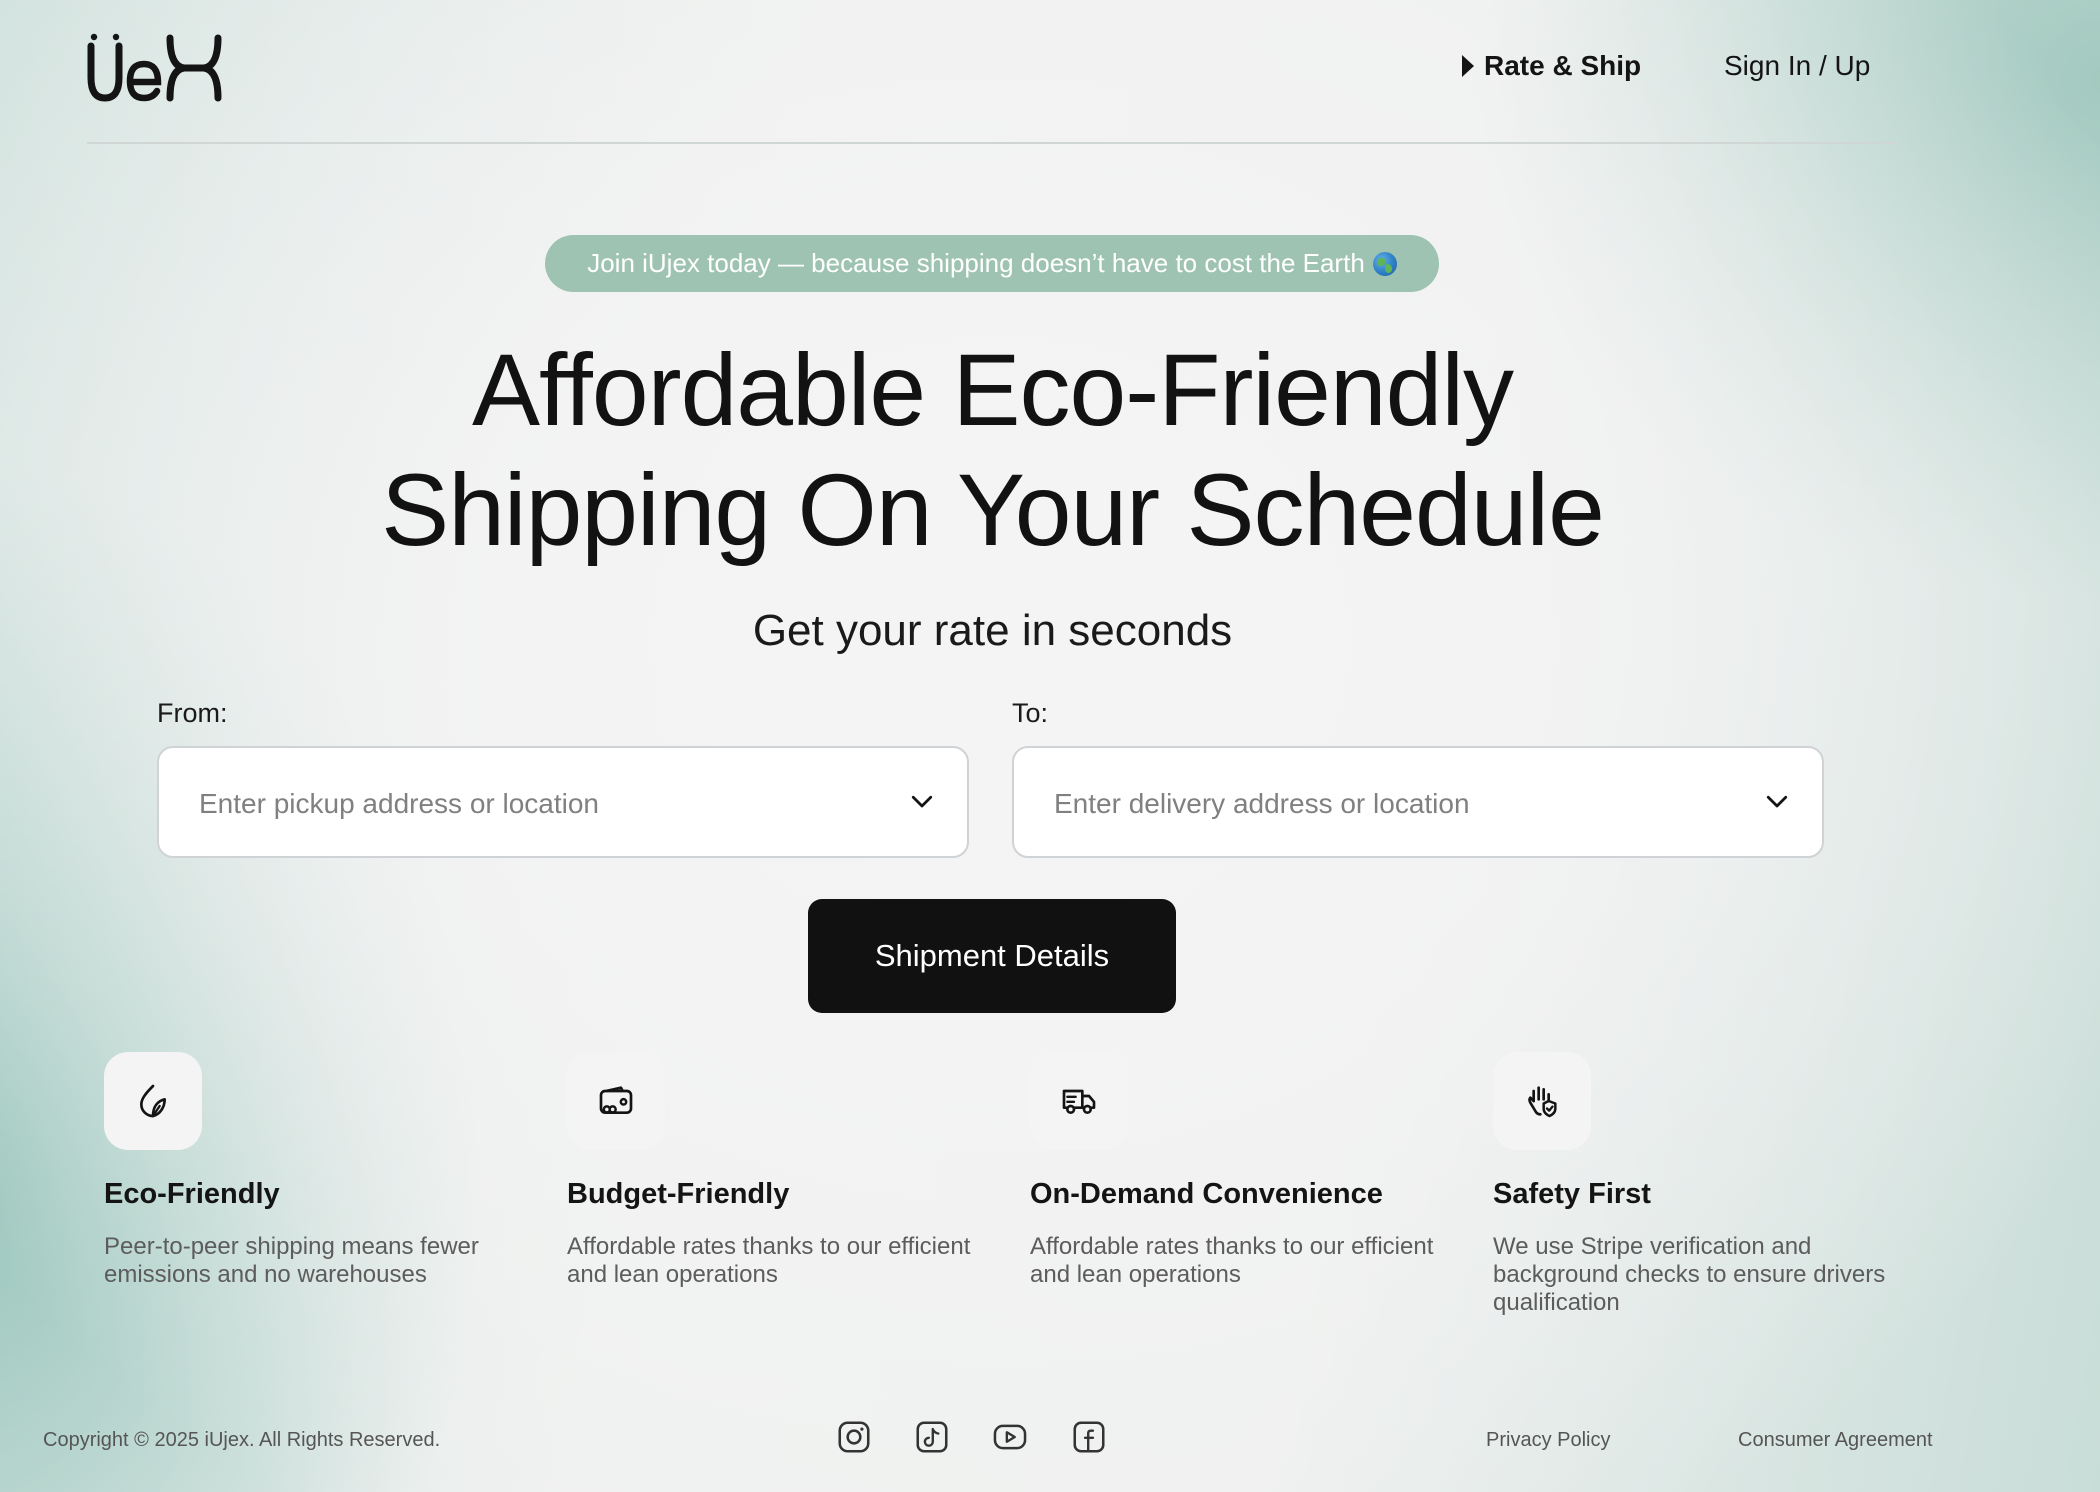 The width and height of the screenshot is (2100, 1492). I want to click on consumer-agreement-link: Consumer Agreement, so click(1835, 1440).